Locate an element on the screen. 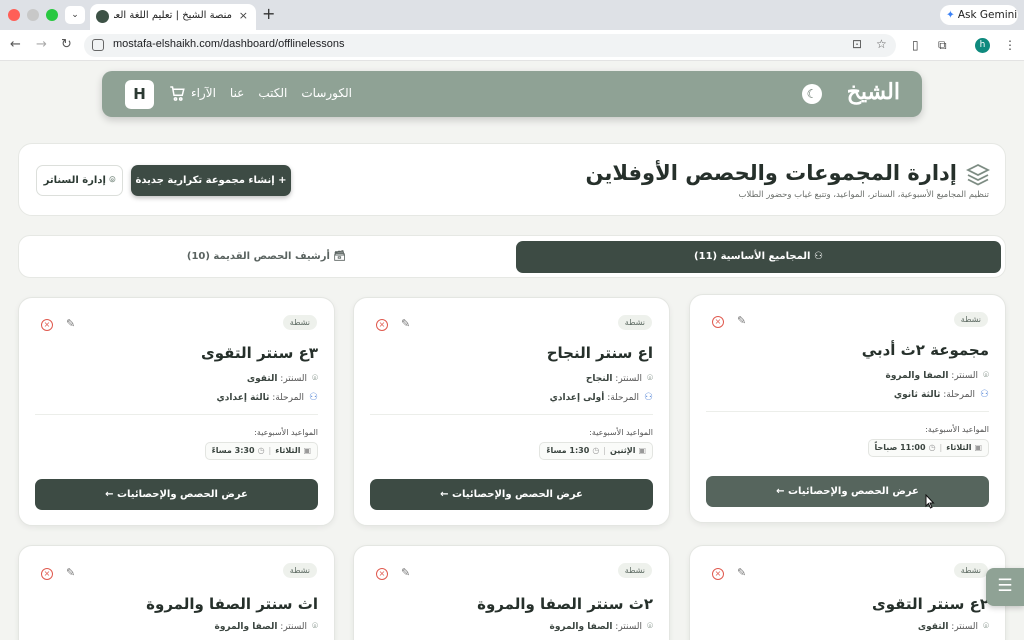  center-value: التقوى is located at coordinates (933, 627).